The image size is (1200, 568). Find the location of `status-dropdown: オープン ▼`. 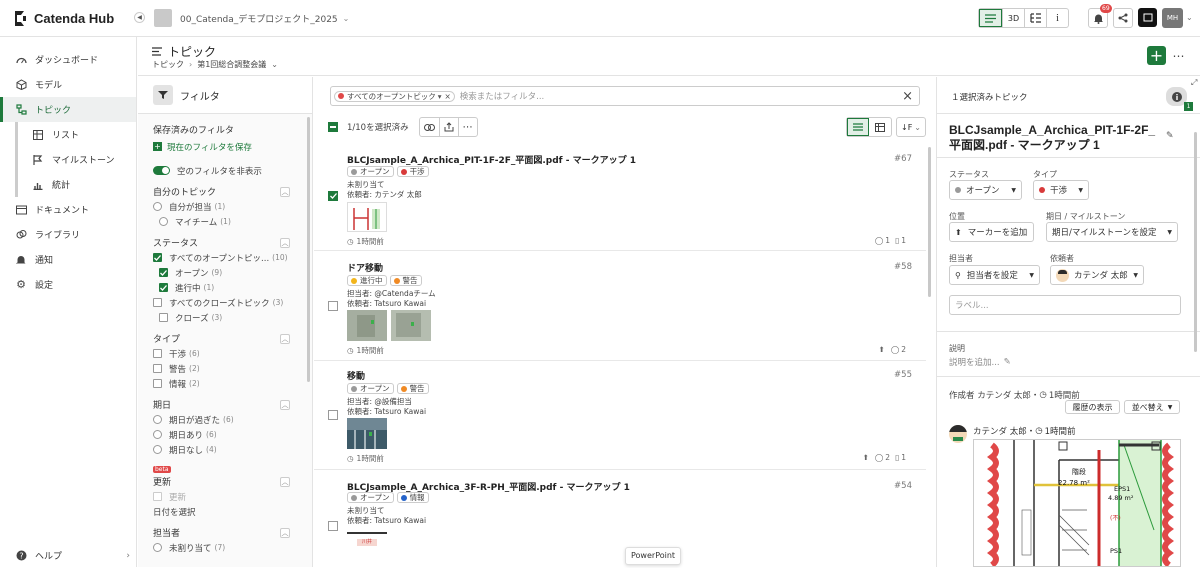

status-dropdown: オープン ▼ is located at coordinates (985, 190).